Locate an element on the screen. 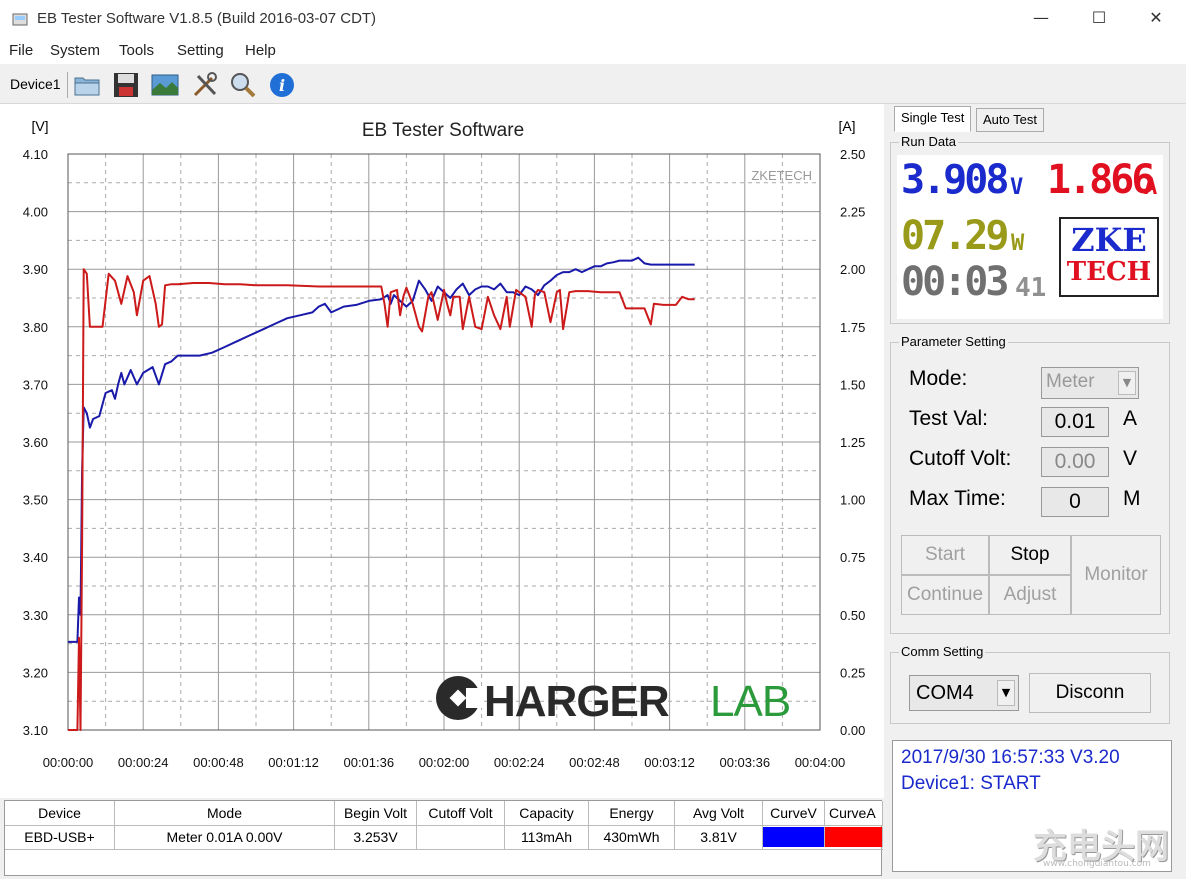 This screenshot has height=879, width=1186. y-left-tick-label: 3.50 is located at coordinates (35, 500).